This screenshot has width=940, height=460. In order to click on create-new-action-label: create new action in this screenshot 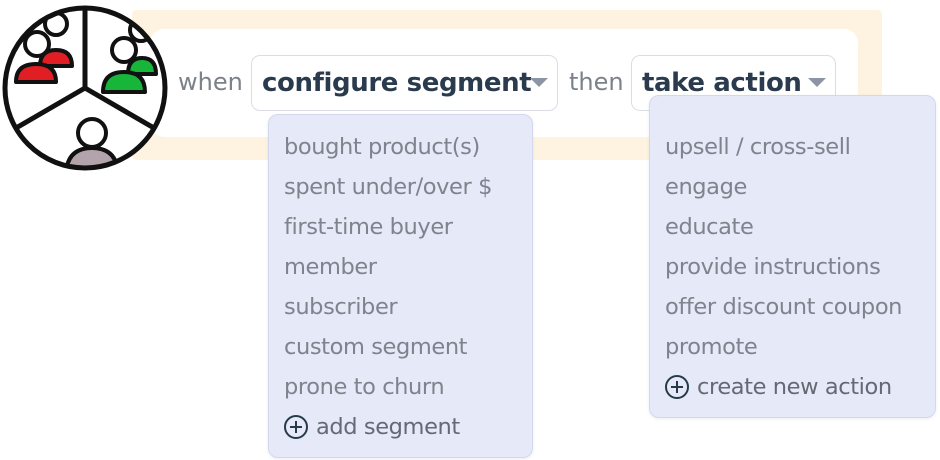, I will do `click(794, 387)`.